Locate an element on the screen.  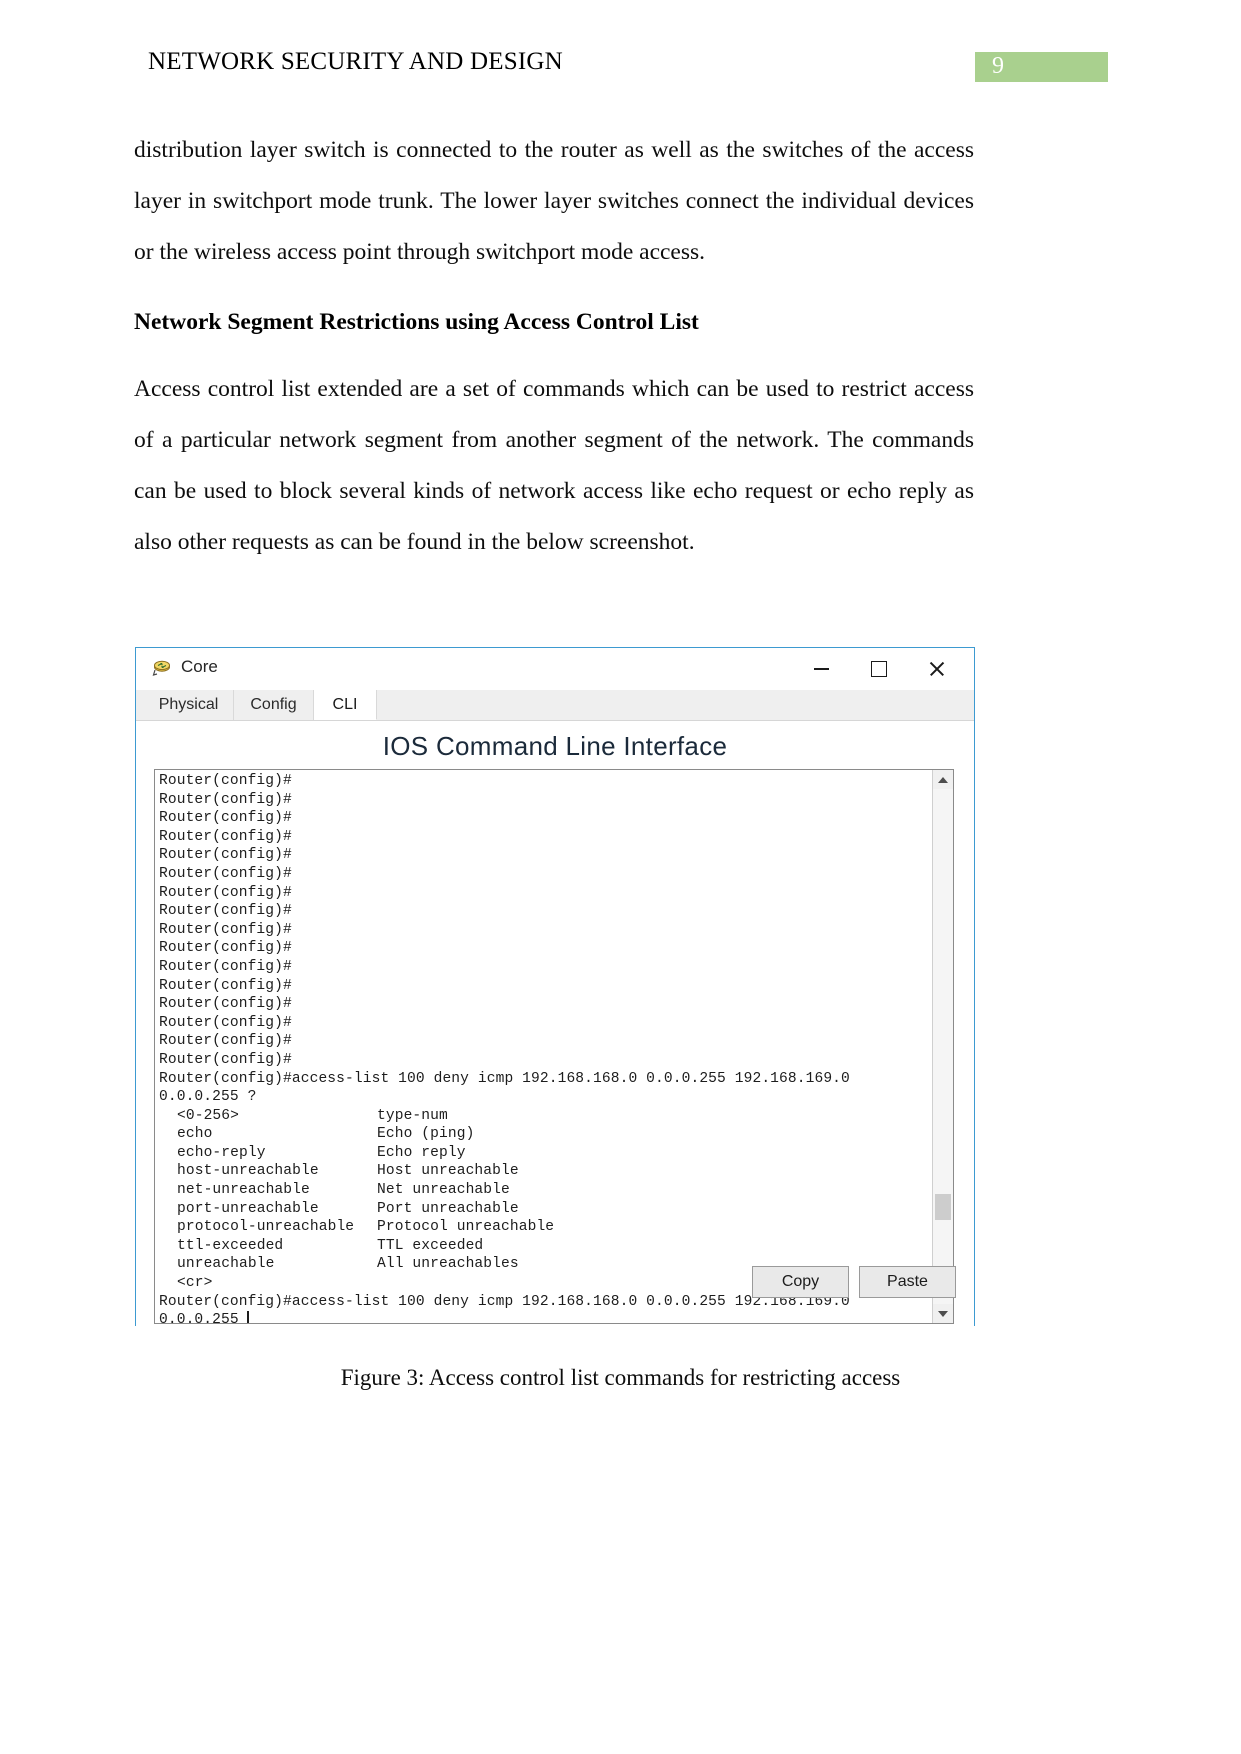
copy-button: Copy is located at coordinates (800, 1282).